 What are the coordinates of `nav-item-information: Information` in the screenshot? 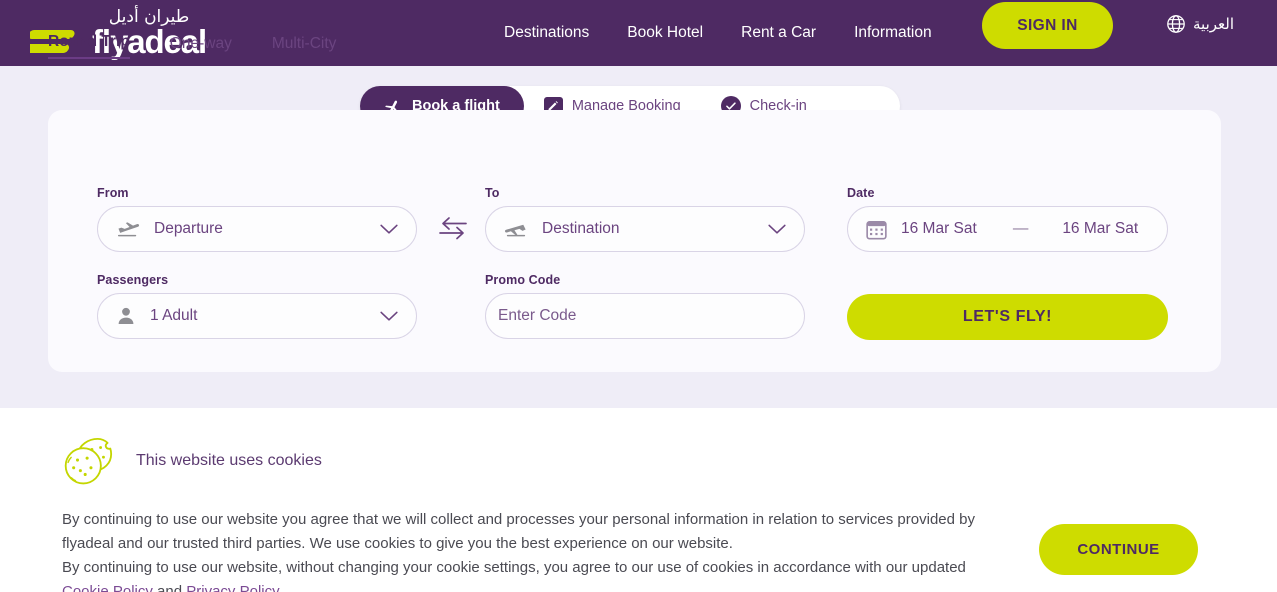 It's located at (893, 33).